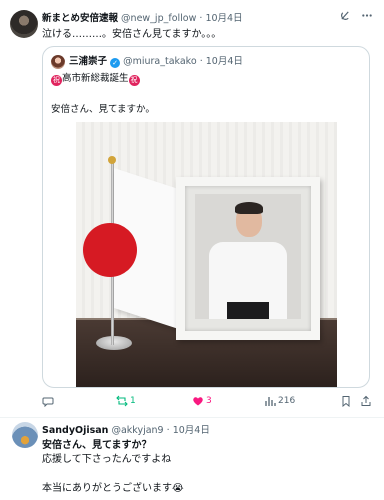 The height and width of the screenshot is (500, 384). What do you see at coordinates (110, 250) in the screenshot?
I see `flag-red-disc` at bounding box center [110, 250].